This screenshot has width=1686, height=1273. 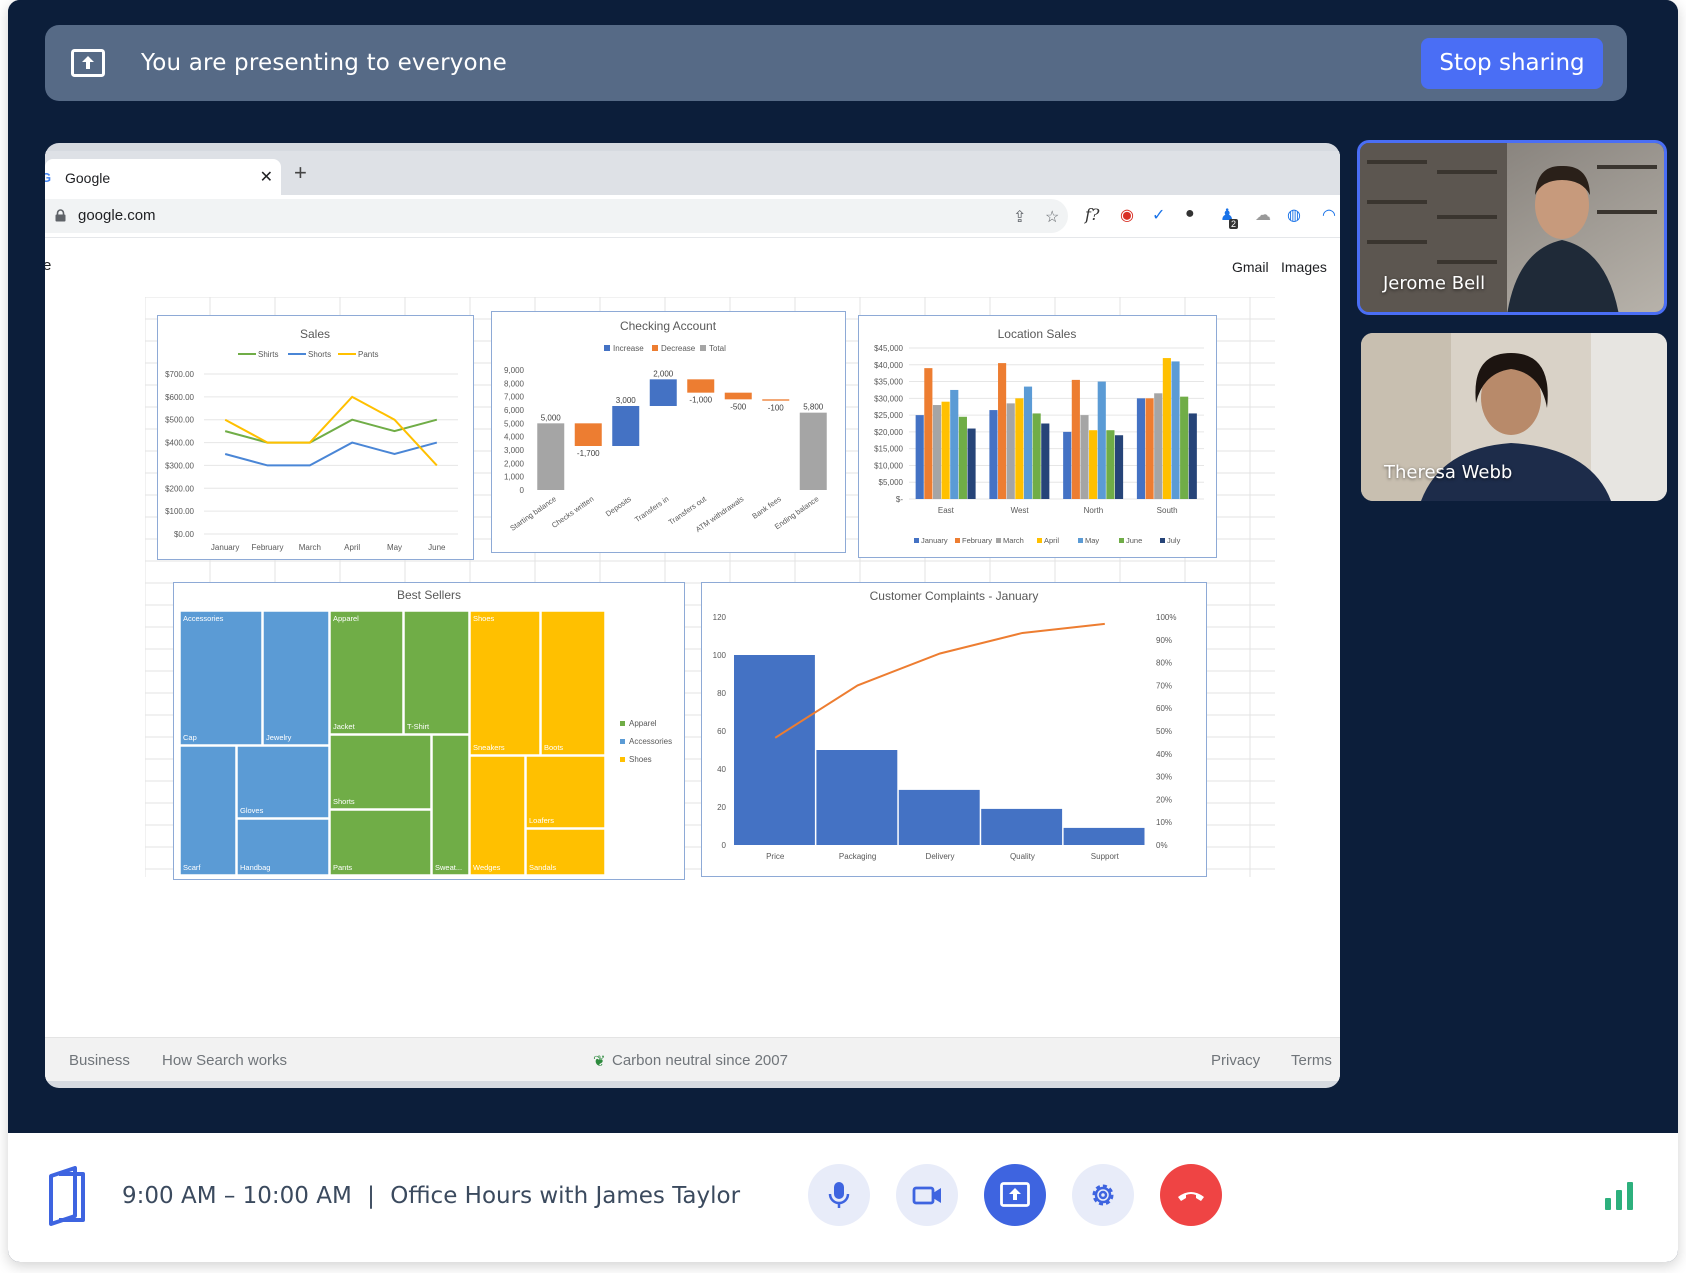 What do you see at coordinates (553, 747) in the screenshot?
I see `treemap-item-label: Boots` at bounding box center [553, 747].